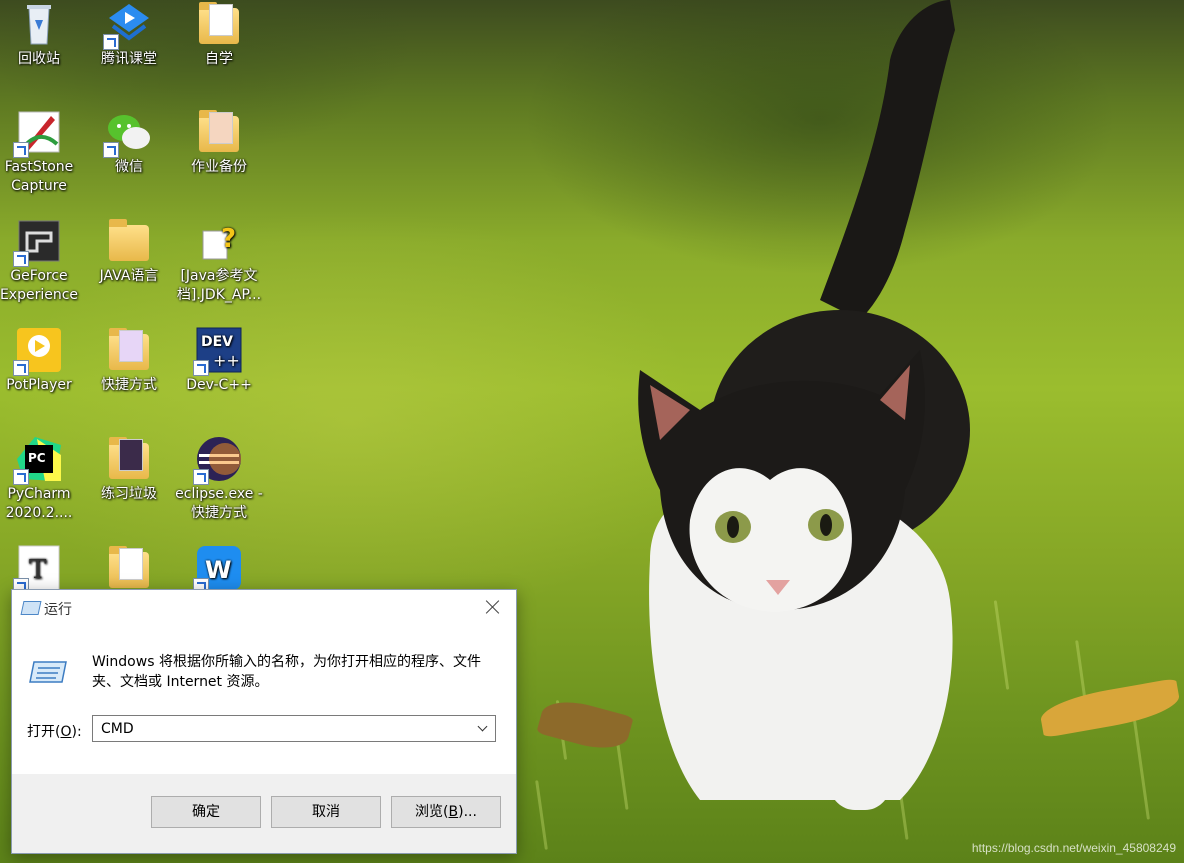 The image size is (1184, 863). I want to click on desktop-icon-recycle-bin: 回收站, so click(41, 34).